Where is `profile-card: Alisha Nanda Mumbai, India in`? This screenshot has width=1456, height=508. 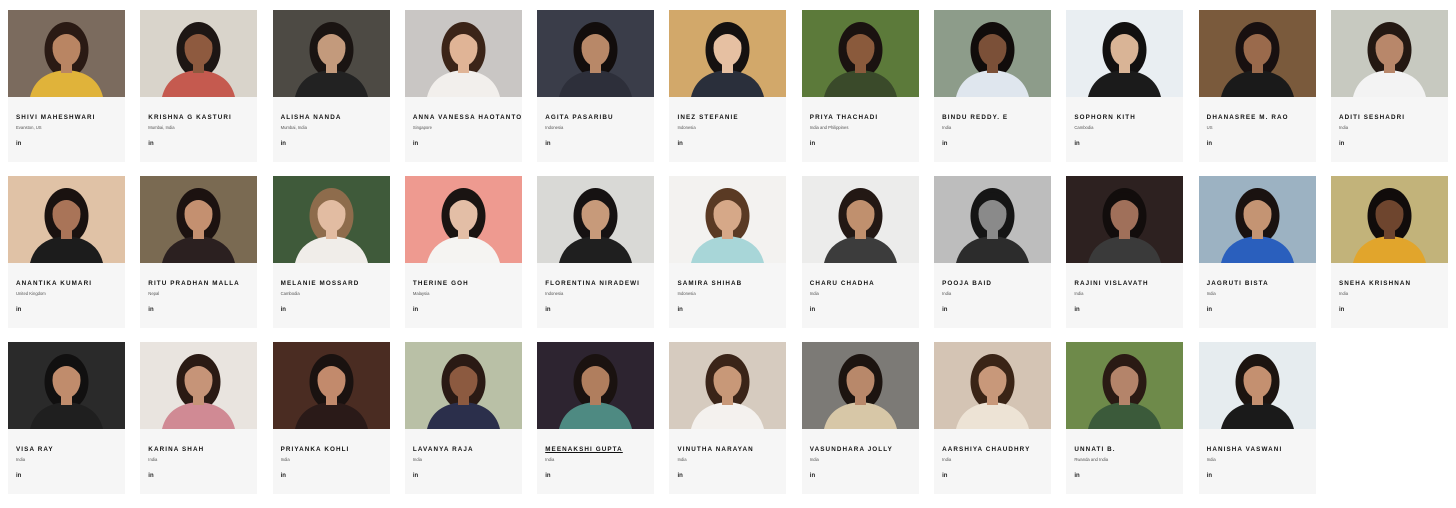 profile-card: Alisha Nanda Mumbai, India in is located at coordinates (331, 86).